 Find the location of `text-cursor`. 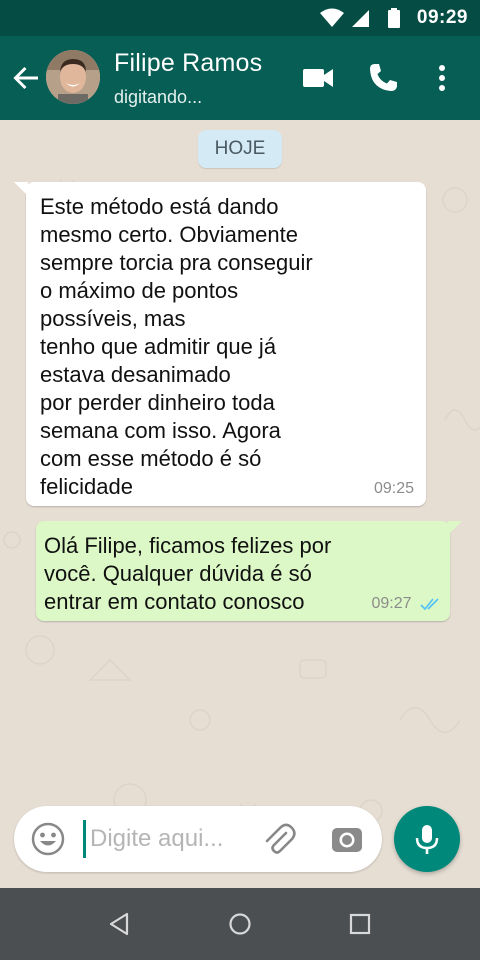

text-cursor is located at coordinates (84, 839).